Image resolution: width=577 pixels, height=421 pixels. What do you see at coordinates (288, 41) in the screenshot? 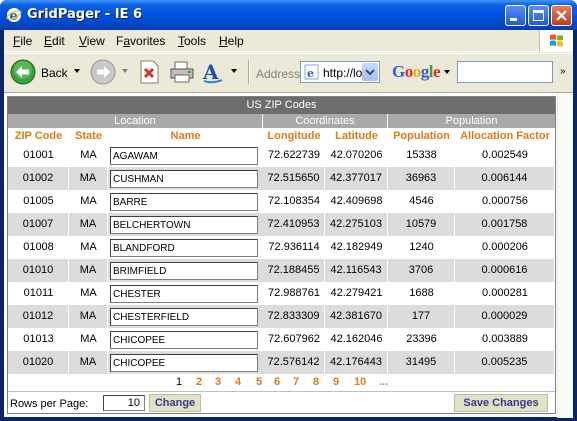
I see `menu-bar: File Edit View Favorites Tools Help` at bounding box center [288, 41].